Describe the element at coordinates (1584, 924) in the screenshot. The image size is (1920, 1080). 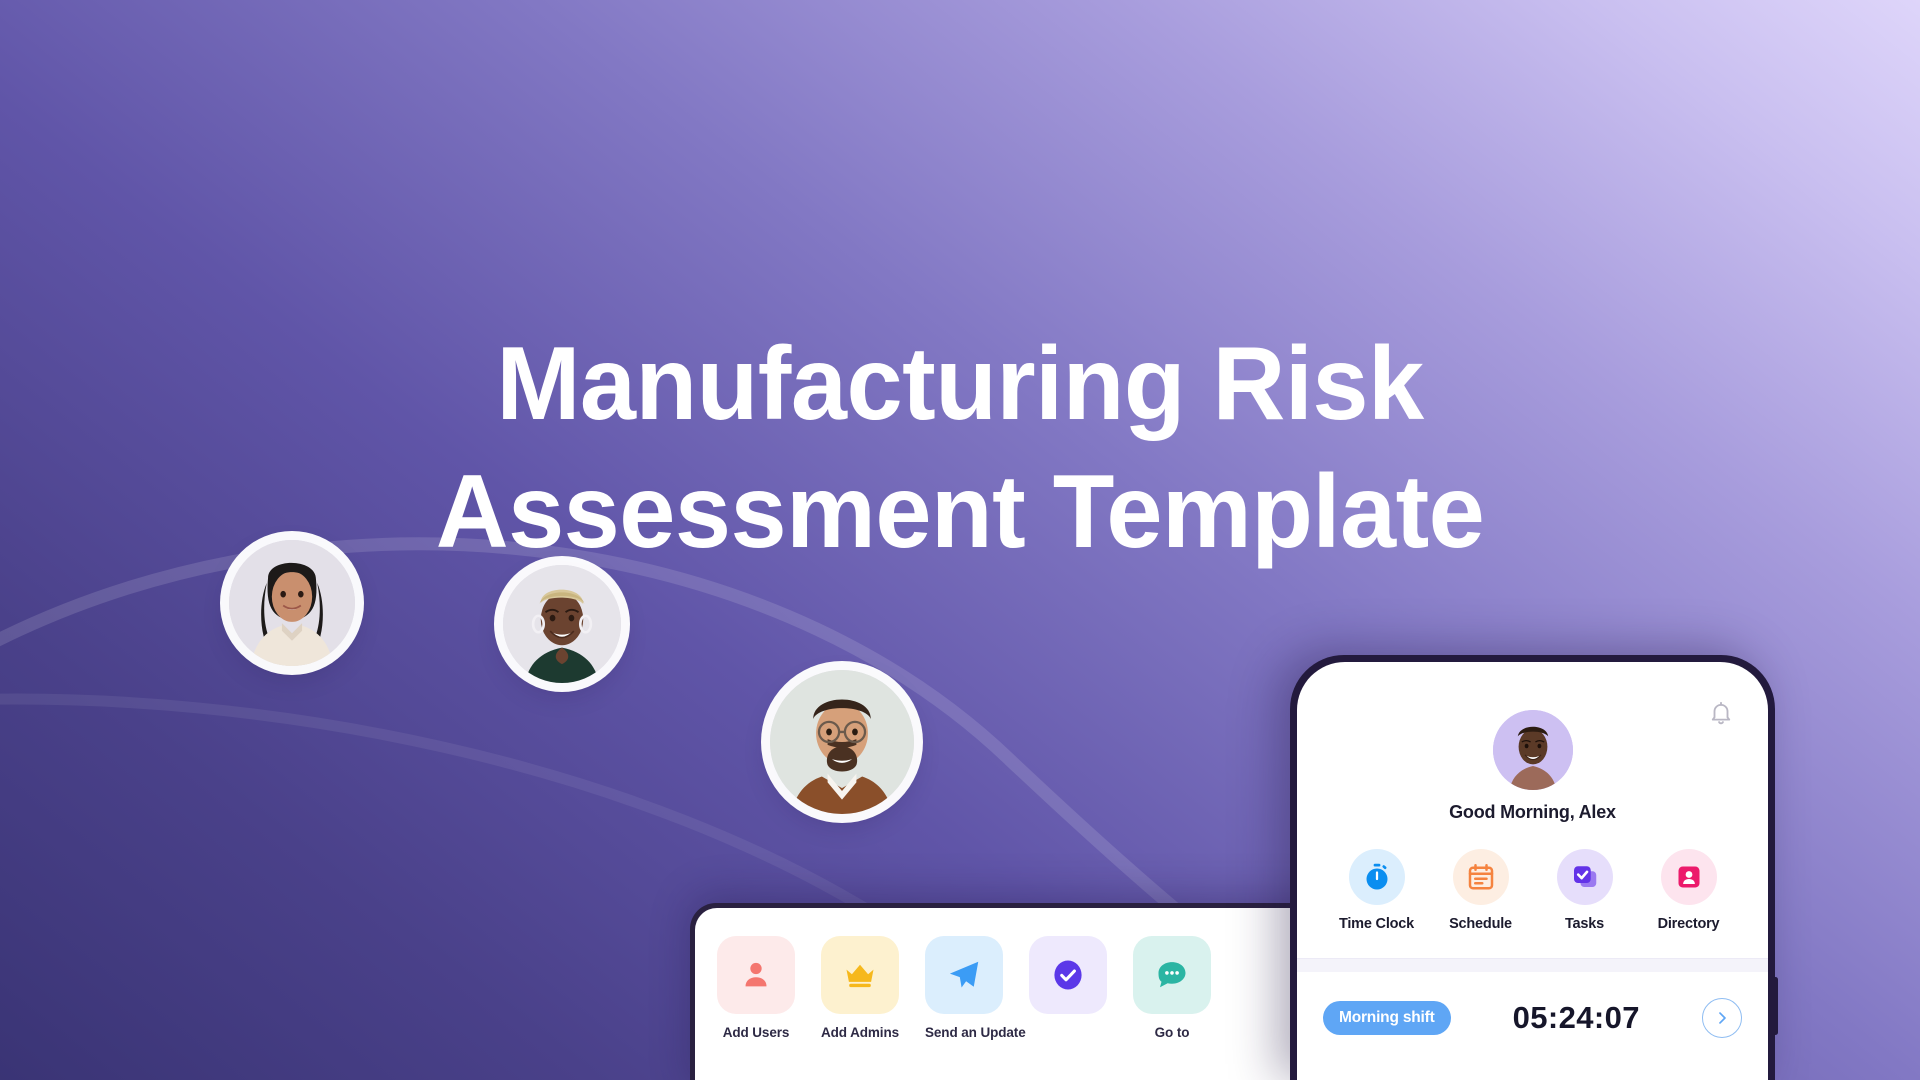
I see `tasks-label: Tasks` at that location.